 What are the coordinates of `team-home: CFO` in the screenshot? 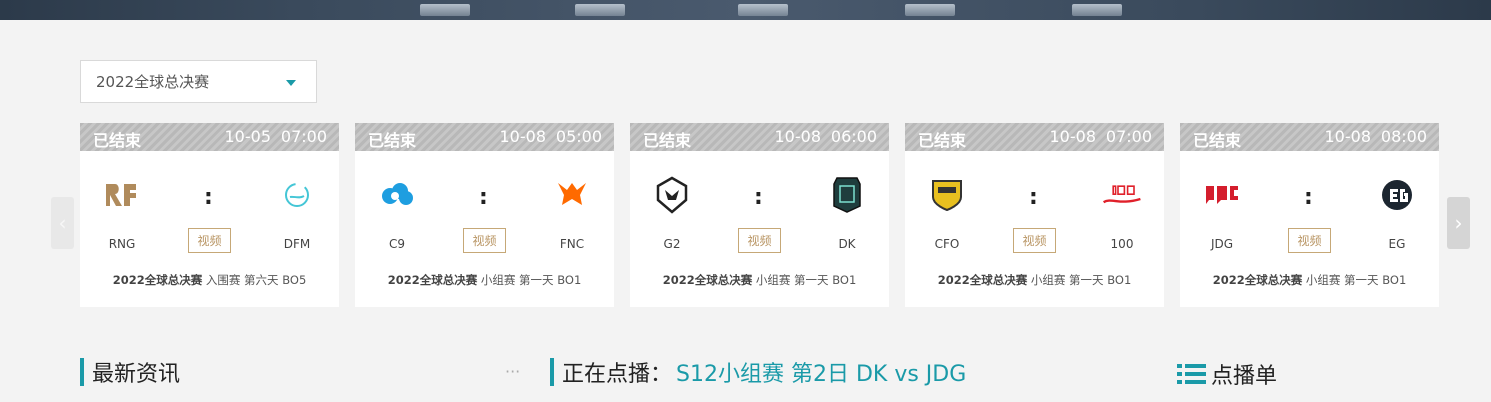 It's located at (947, 213).